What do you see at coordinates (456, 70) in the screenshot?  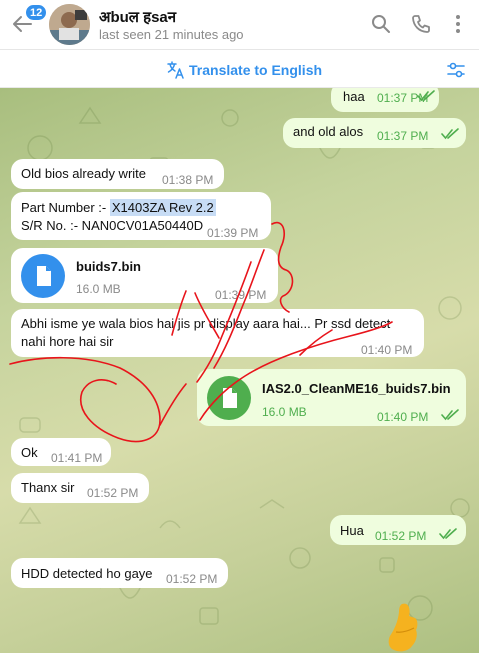 I see `translation-settings-icon` at bounding box center [456, 70].